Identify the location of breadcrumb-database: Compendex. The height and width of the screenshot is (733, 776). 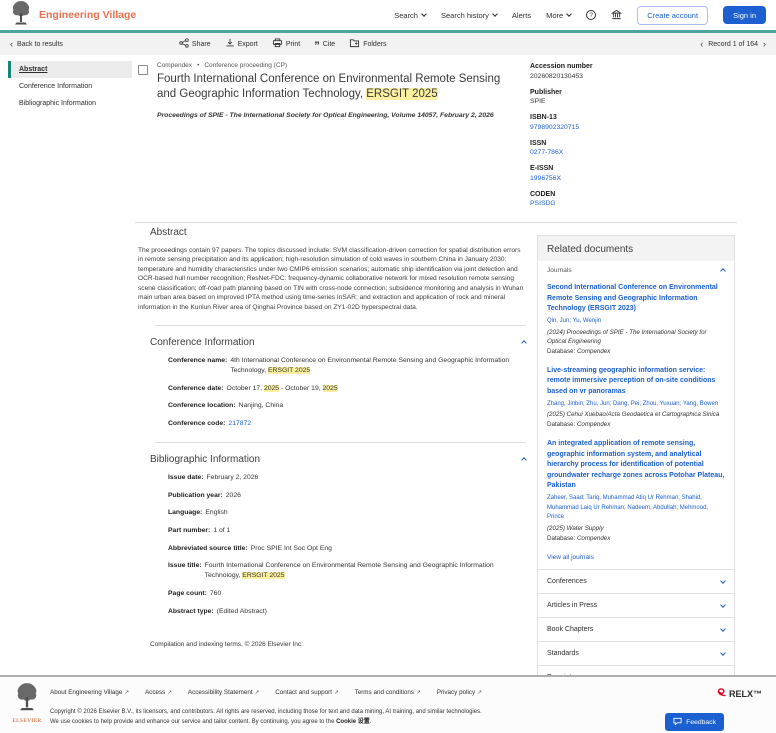
(175, 65).